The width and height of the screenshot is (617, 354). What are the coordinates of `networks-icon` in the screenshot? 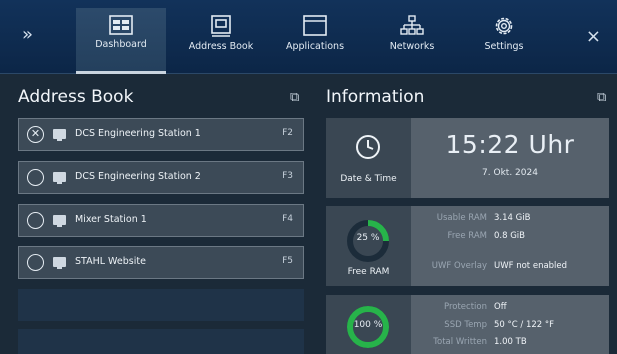 It's located at (412, 25).